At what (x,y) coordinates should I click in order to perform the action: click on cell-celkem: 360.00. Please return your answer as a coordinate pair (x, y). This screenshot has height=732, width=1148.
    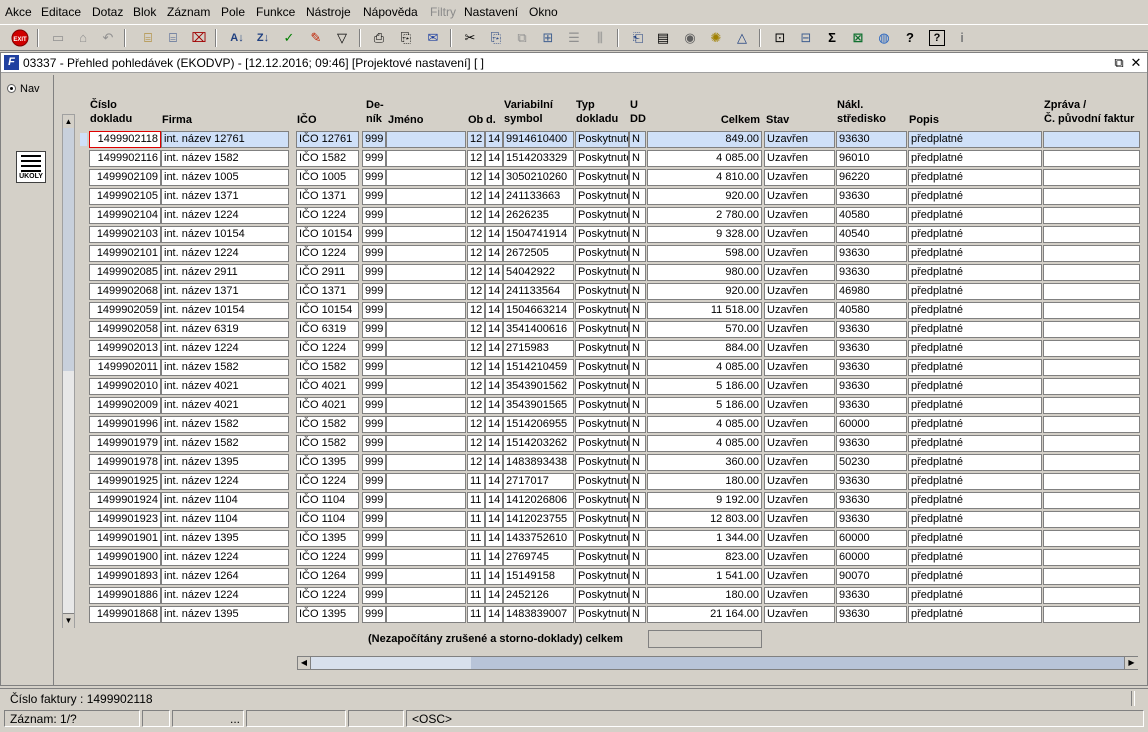
    Looking at the image, I should click on (704, 462).